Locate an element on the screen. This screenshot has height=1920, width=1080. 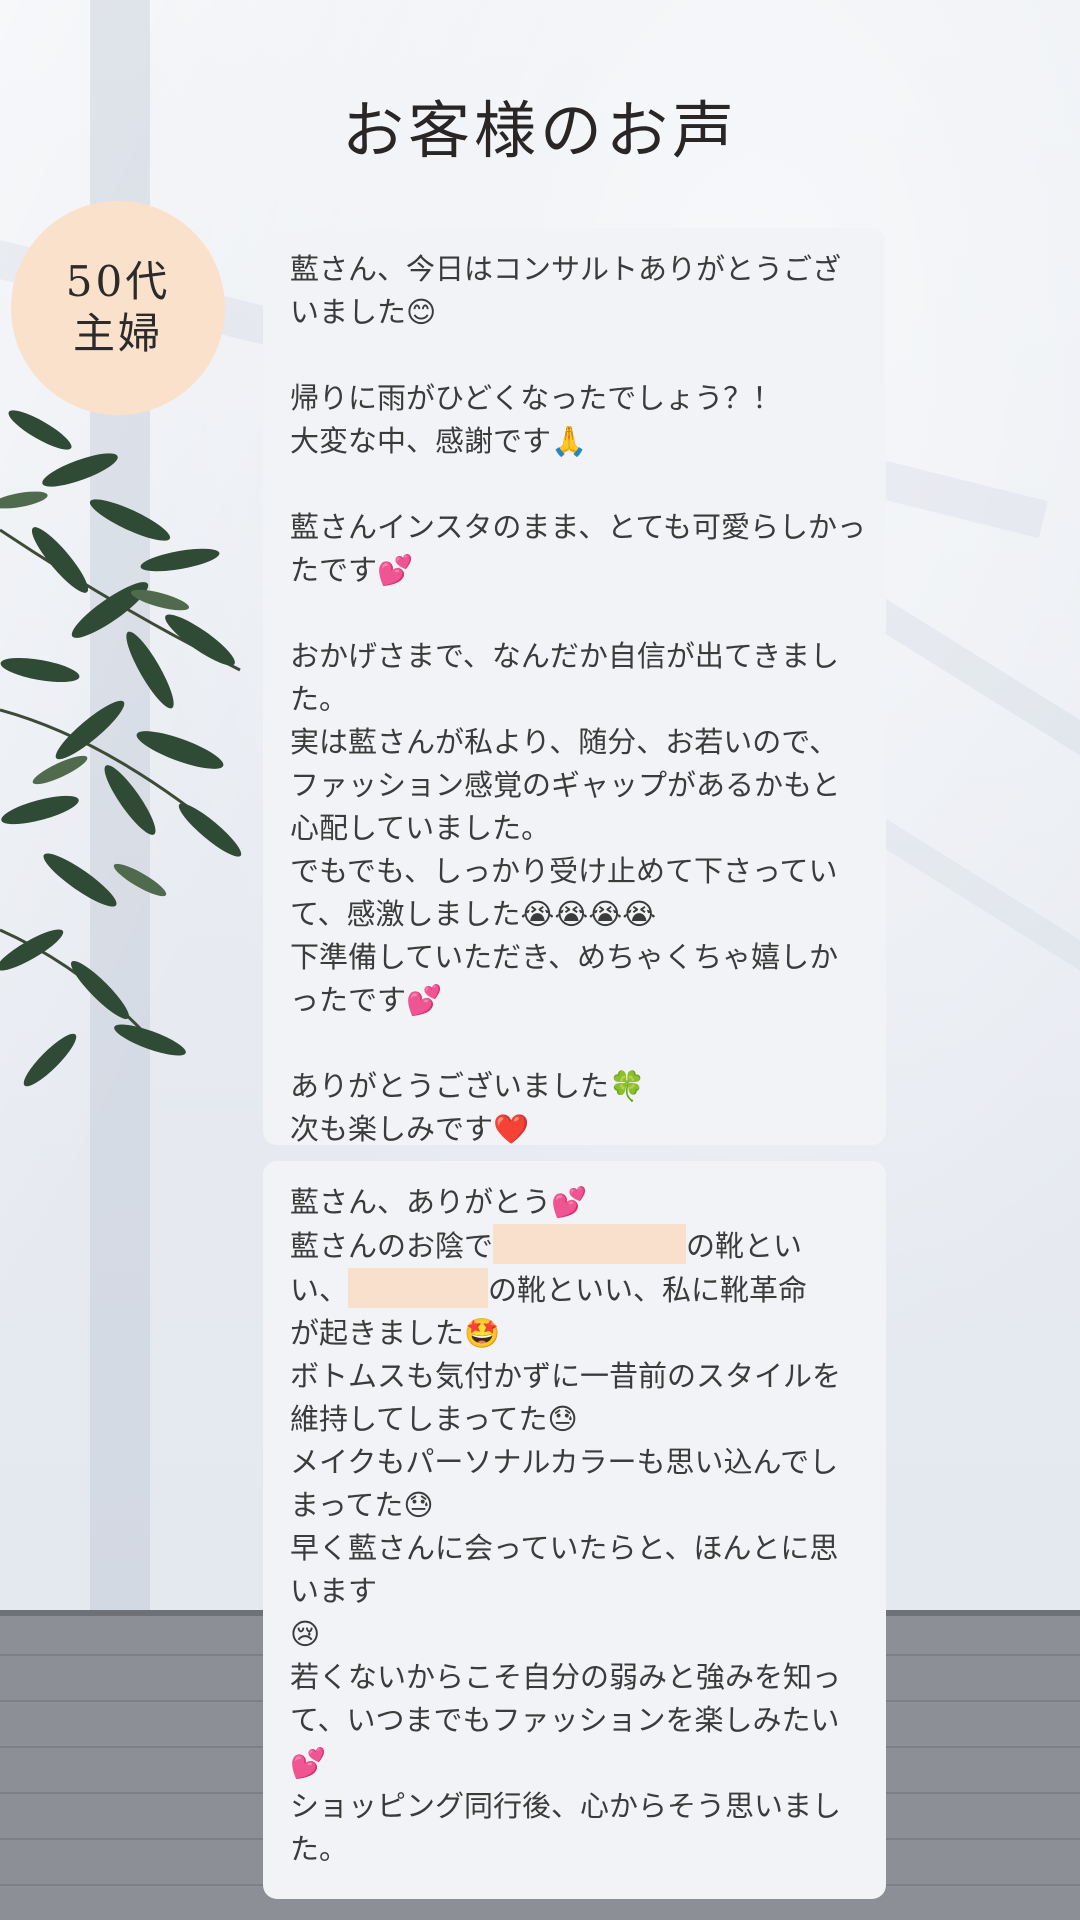
message-text: 藍さん、今日はコンサルトありがとうございました😊 is located at coordinates (566, 290).